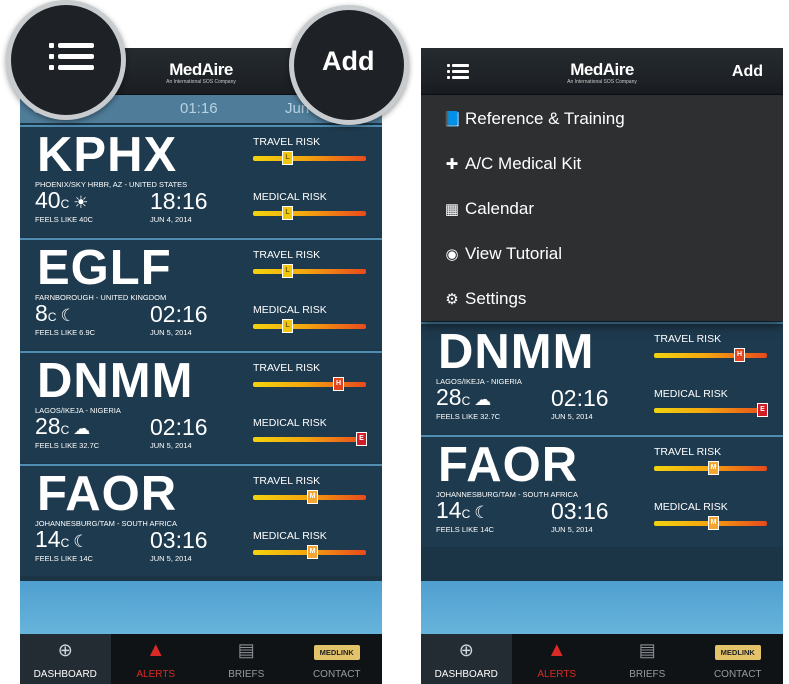 Image resolution: width=789 pixels, height=684 pixels. I want to click on temperature: 28C ☁, so click(62, 428).